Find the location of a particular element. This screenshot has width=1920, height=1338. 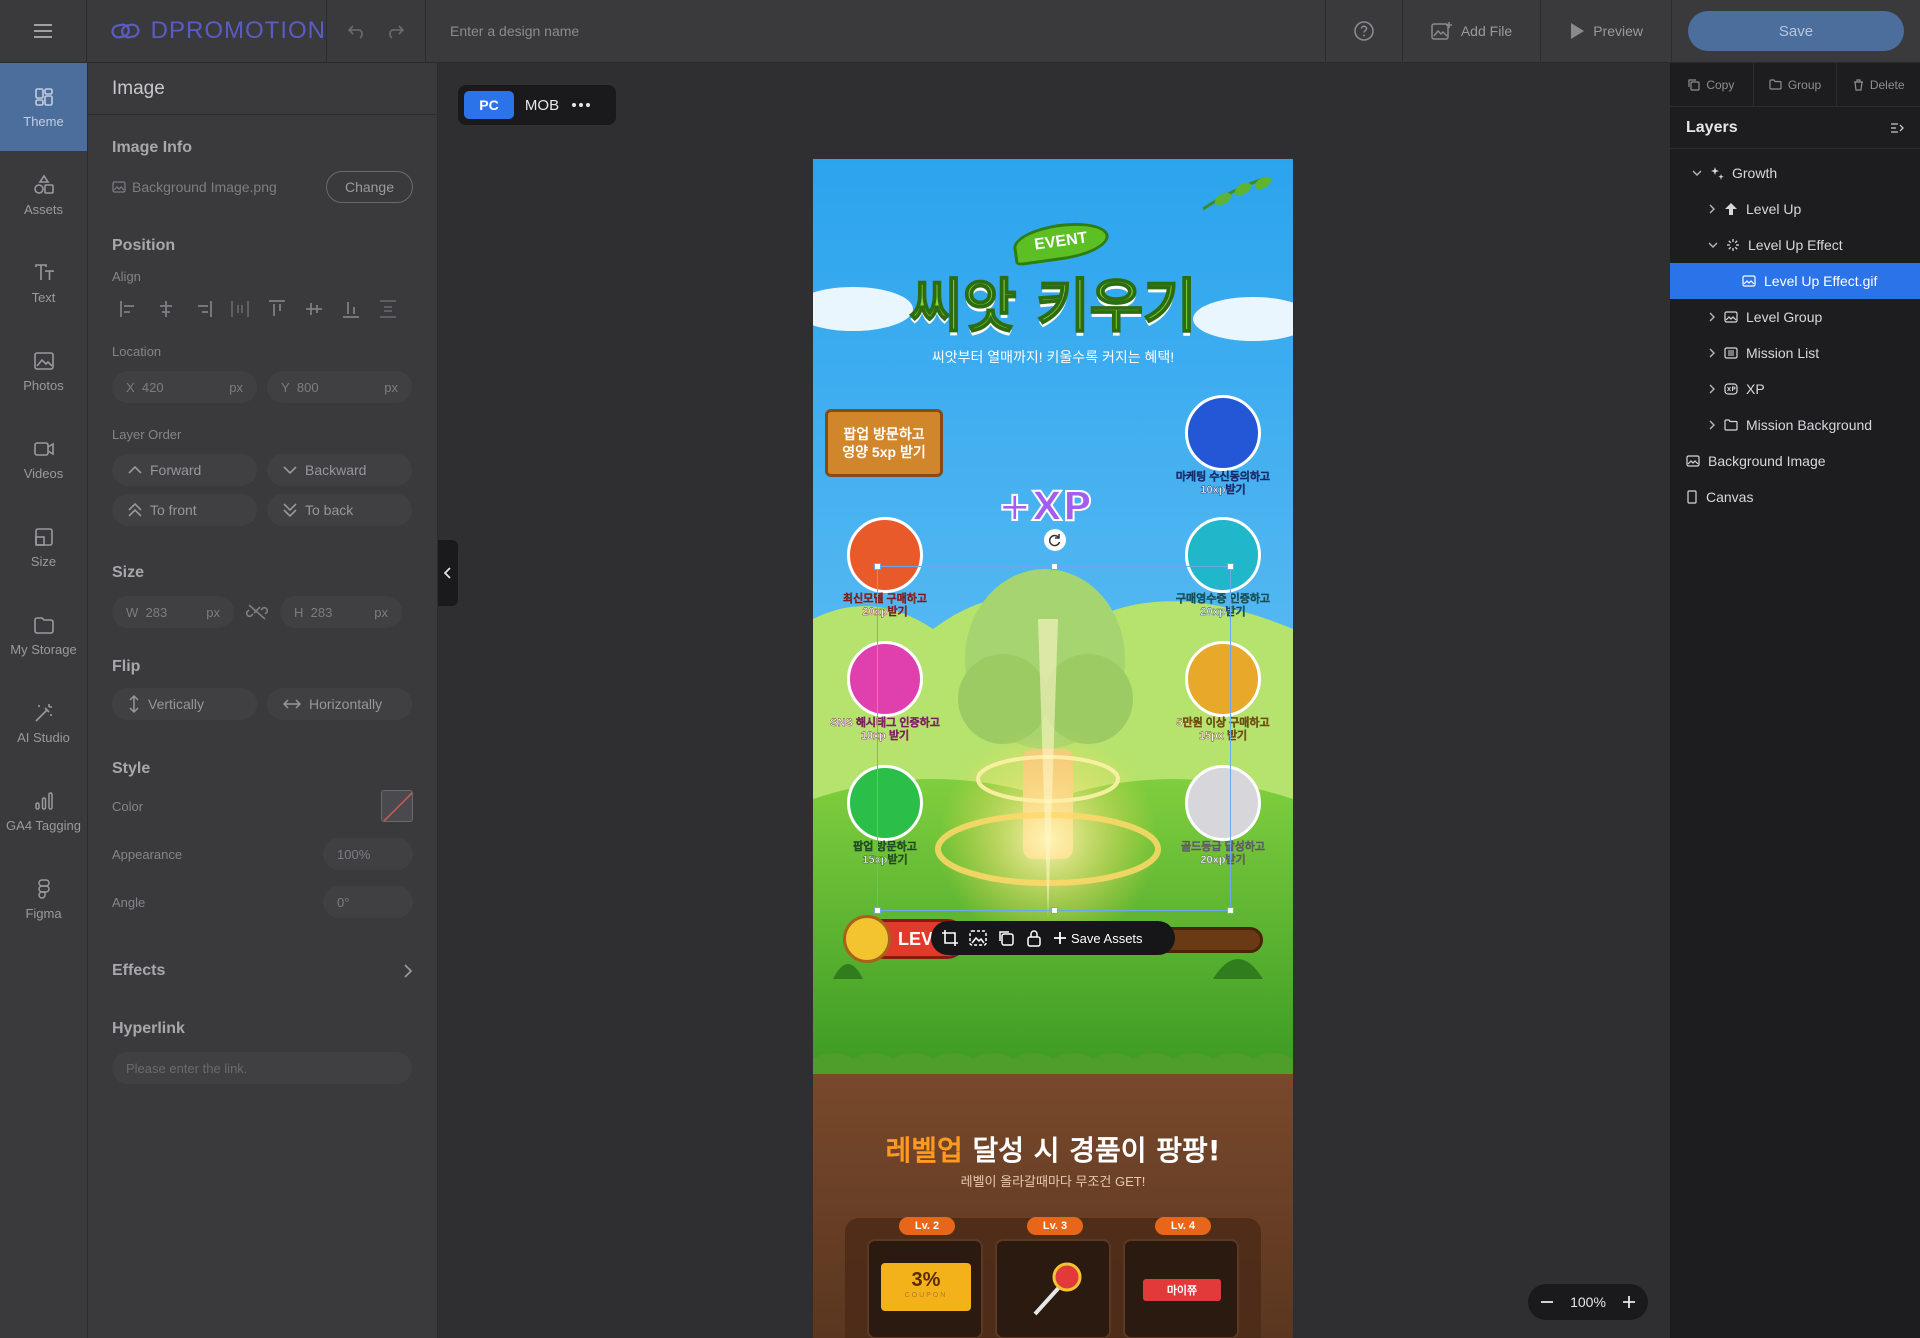

add-file-button: Add File is located at coordinates (1471, 31).